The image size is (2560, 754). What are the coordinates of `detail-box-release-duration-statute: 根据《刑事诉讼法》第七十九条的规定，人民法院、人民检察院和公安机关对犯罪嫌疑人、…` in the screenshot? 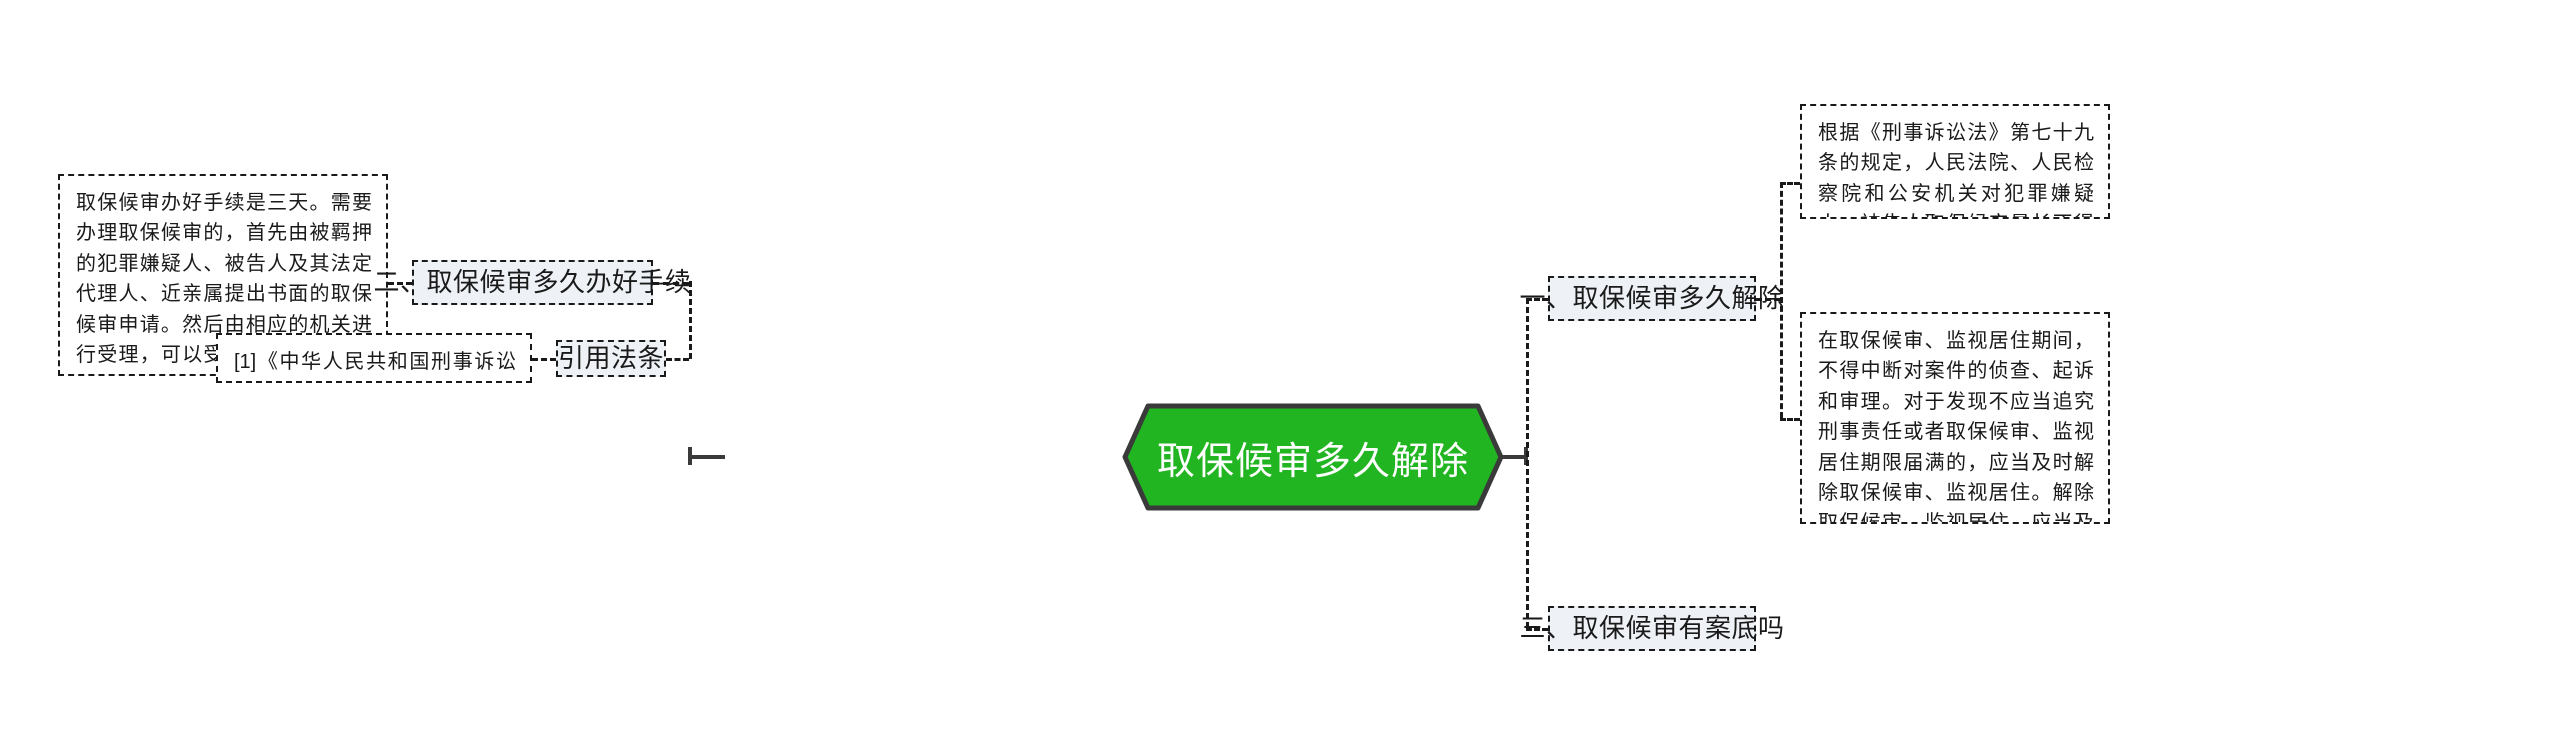 It's located at (1955, 161).